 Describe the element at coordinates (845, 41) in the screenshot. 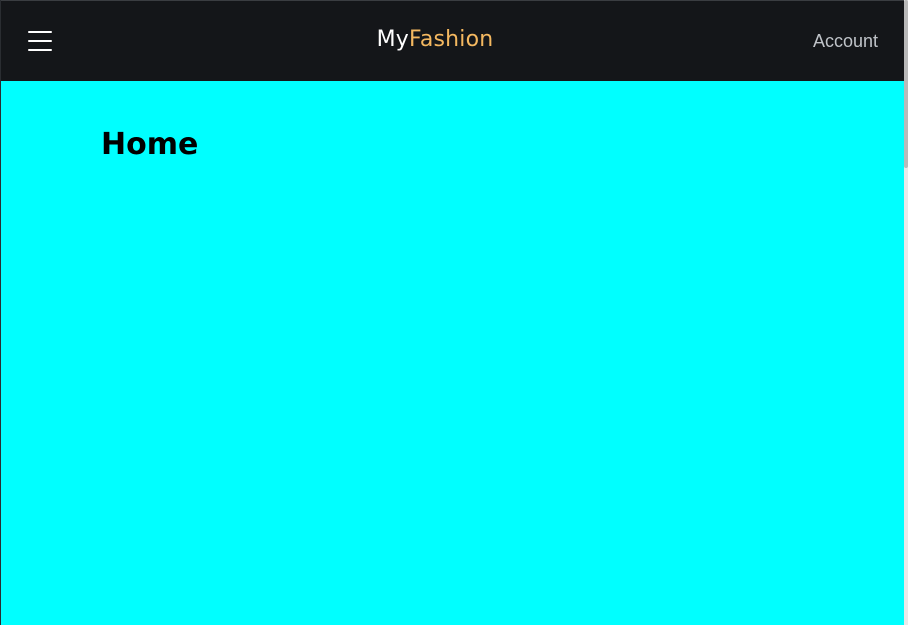

I see `account-link: Account` at that location.